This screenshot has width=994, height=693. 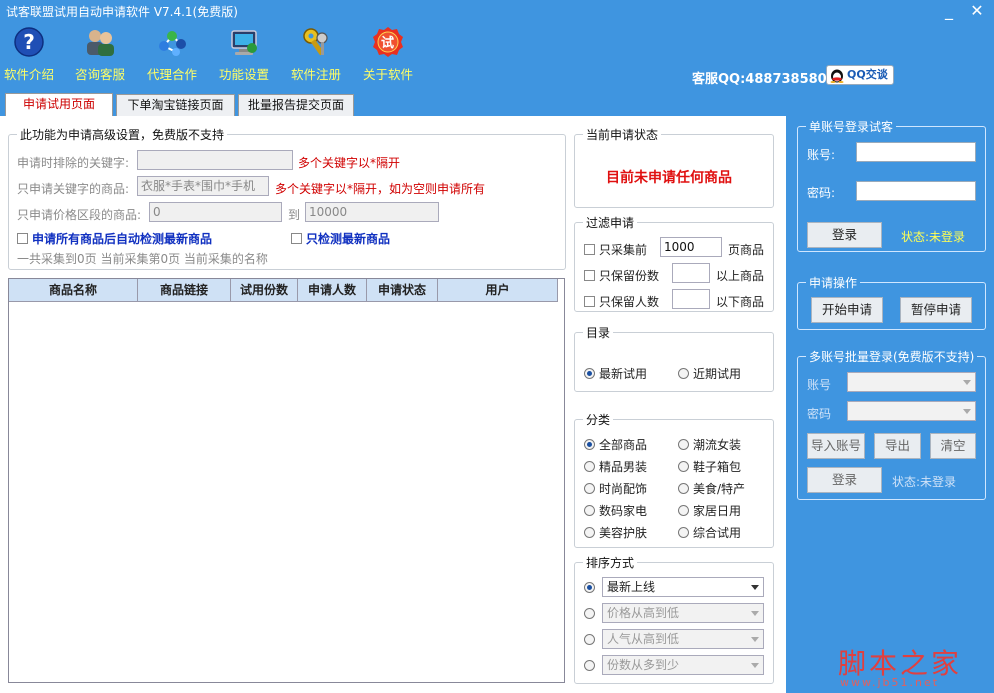 What do you see at coordinates (615, 373) in the screenshot?
I see `catalog-option-latest: 最新试用` at bounding box center [615, 373].